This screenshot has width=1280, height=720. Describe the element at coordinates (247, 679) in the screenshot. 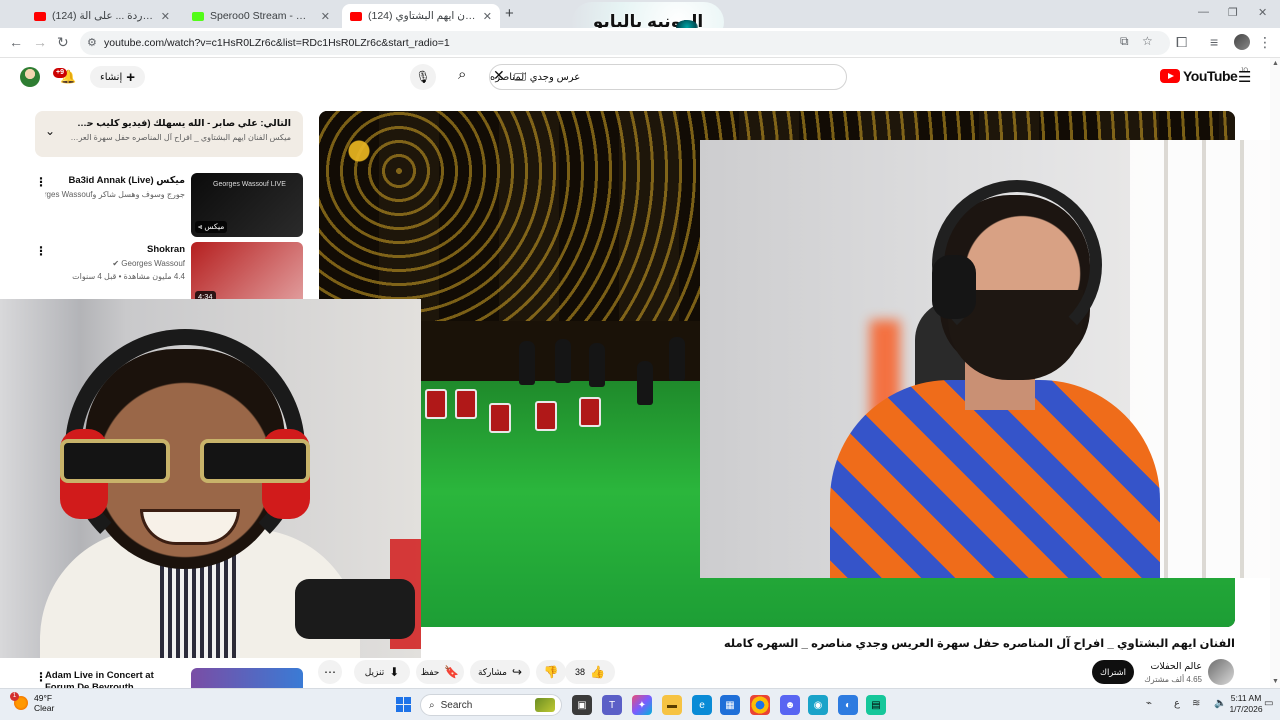

I see `video-thumbnail` at that location.